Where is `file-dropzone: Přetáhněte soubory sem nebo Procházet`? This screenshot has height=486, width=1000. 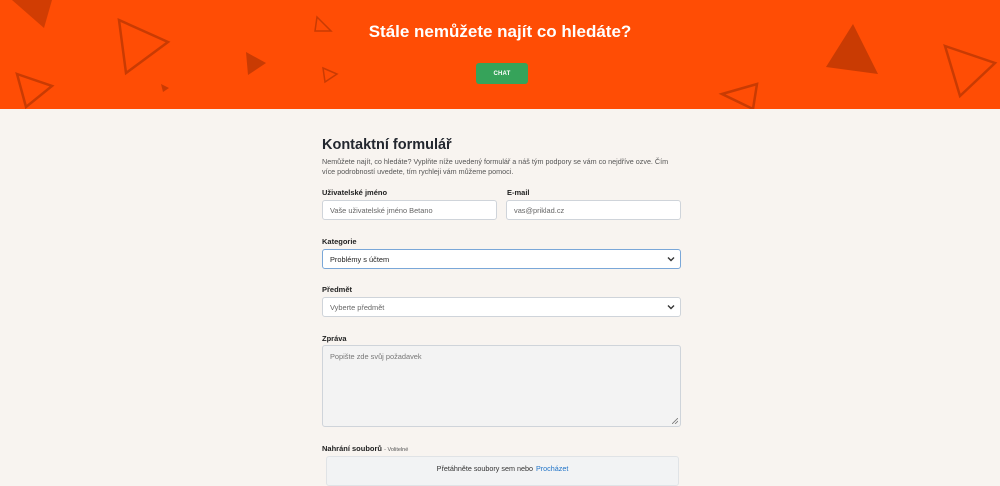 file-dropzone: Přetáhněte soubory sem nebo Procházet is located at coordinates (502, 471).